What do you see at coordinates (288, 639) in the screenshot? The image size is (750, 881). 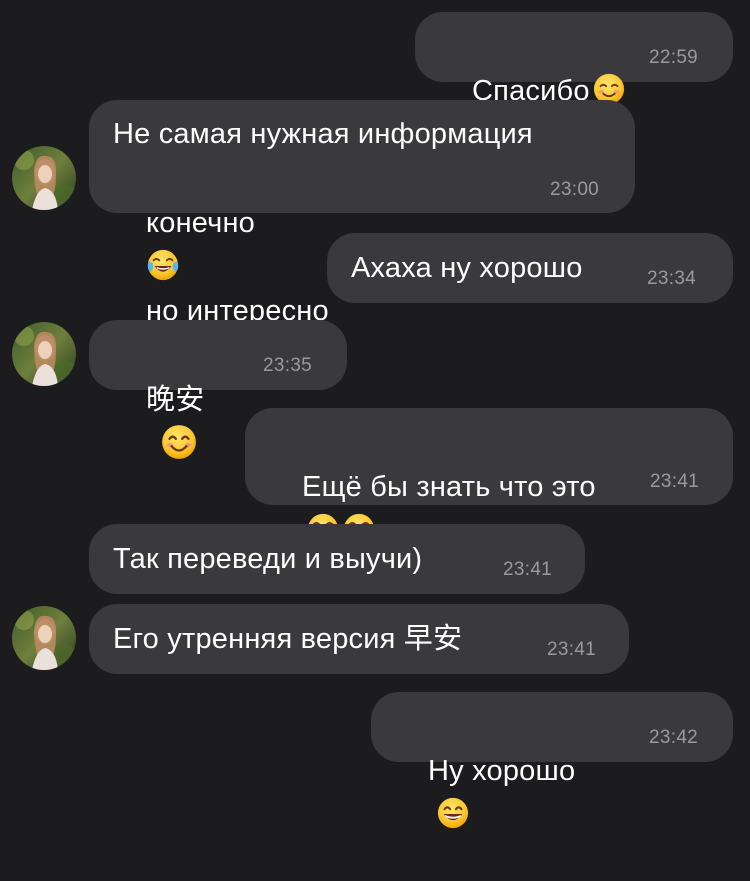 I see `message-text: Его утренняя версия 早安` at bounding box center [288, 639].